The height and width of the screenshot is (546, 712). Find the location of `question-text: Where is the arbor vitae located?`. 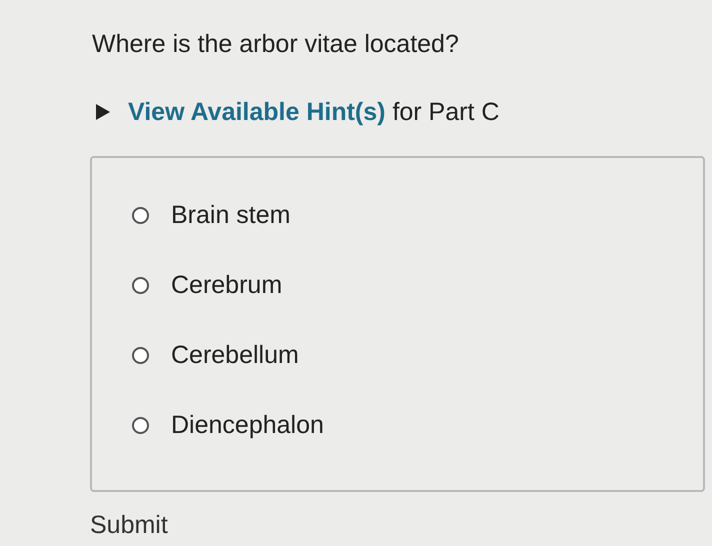

question-text: Where is the arbor vitae located? is located at coordinates (276, 44).